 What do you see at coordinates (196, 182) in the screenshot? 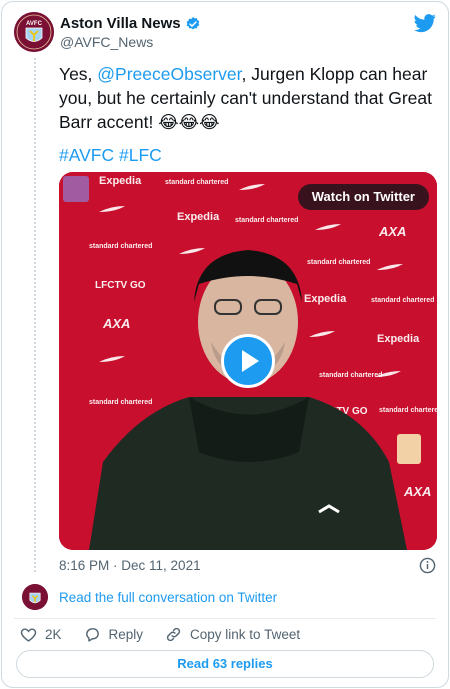
I see `backdrop-standard-chartered-1: standard chartered` at bounding box center [196, 182].